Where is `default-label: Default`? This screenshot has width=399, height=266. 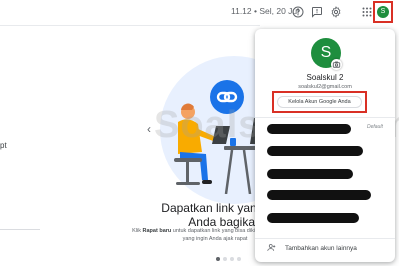
default-label: Default is located at coordinates (375, 127).